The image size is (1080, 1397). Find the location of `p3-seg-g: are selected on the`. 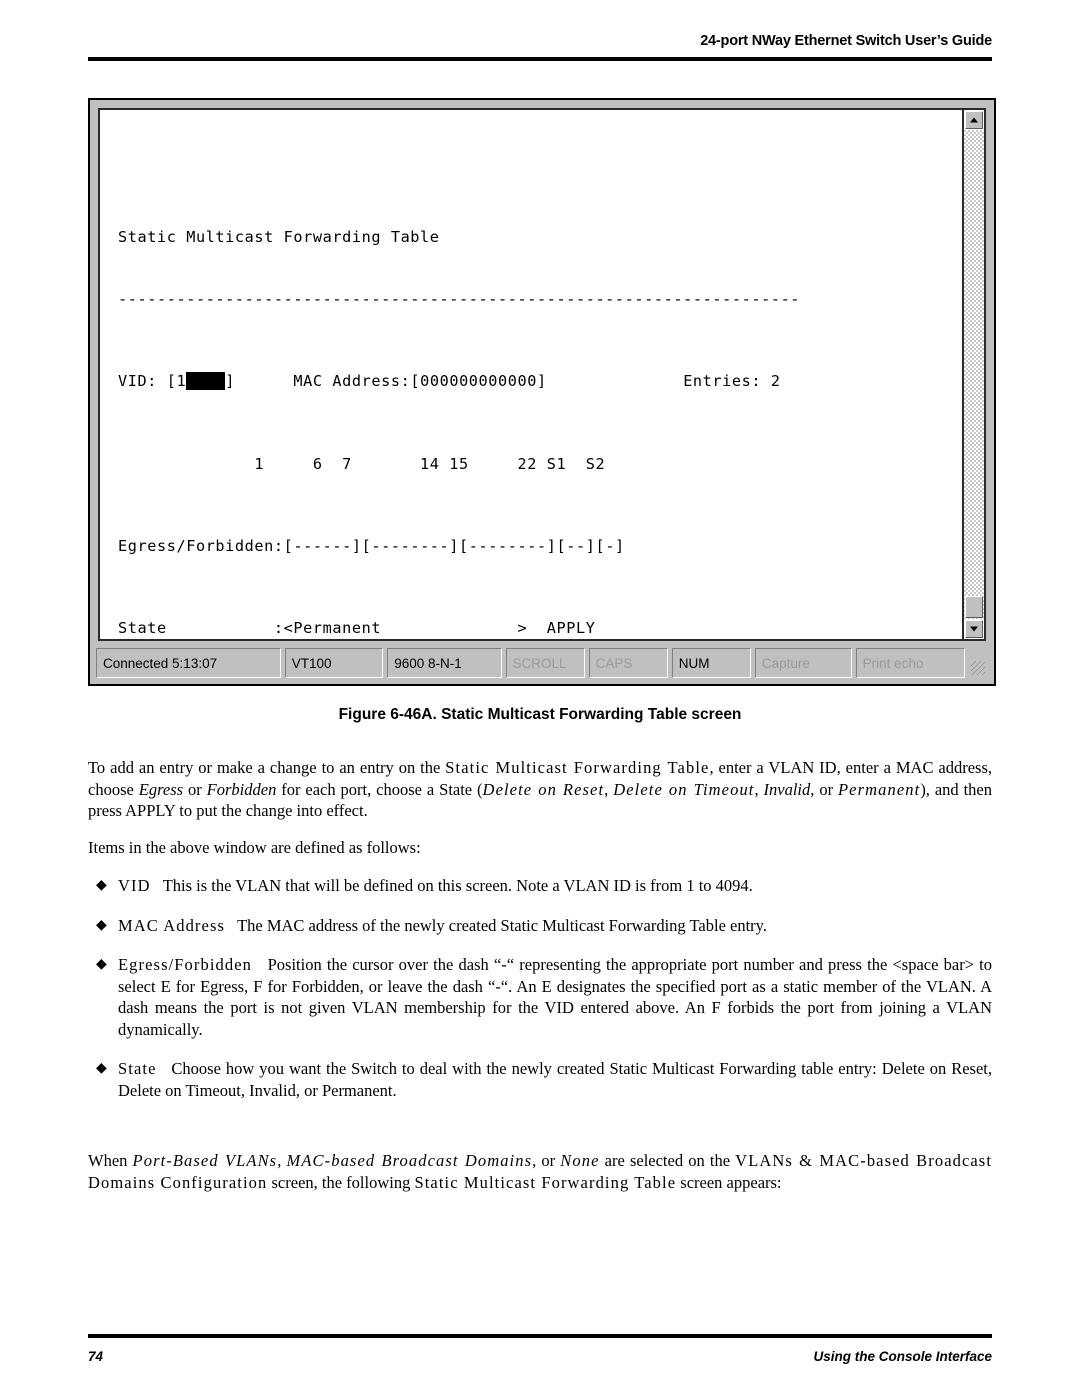

p3-seg-g: are selected on the is located at coordinates (667, 1160).